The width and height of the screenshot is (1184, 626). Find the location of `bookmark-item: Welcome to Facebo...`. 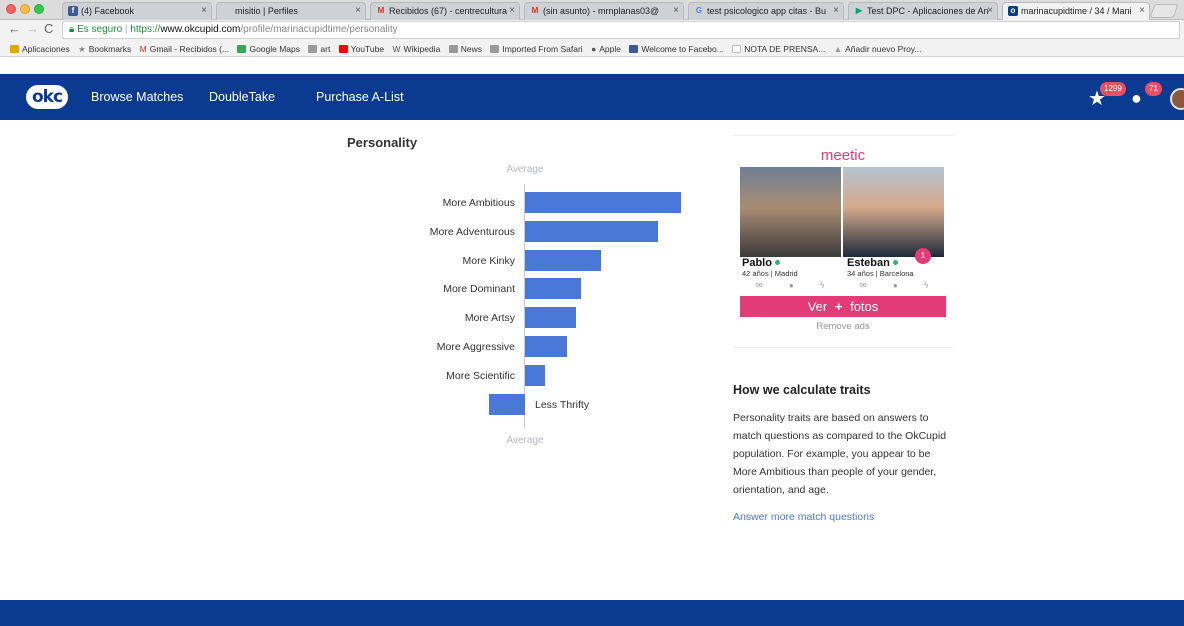

bookmark-item: Welcome to Facebo... is located at coordinates (676, 49).